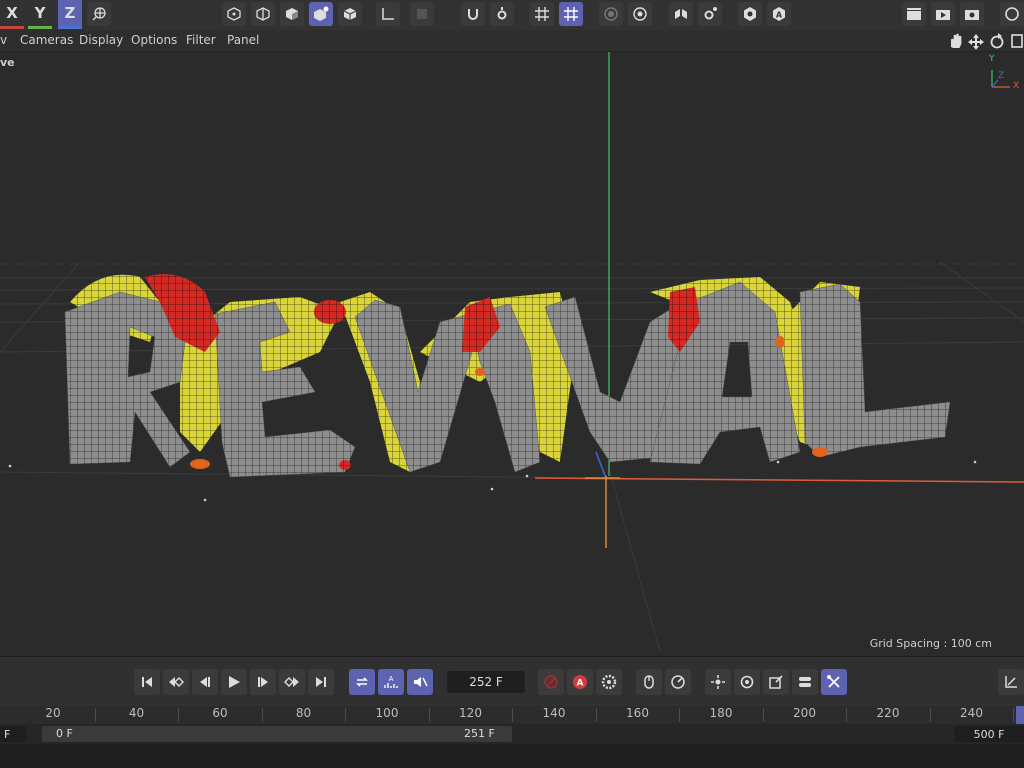 This screenshot has height=768, width=1024. Describe the element at coordinates (470, 713) in the screenshot. I see `ruler-label: 120` at that location.